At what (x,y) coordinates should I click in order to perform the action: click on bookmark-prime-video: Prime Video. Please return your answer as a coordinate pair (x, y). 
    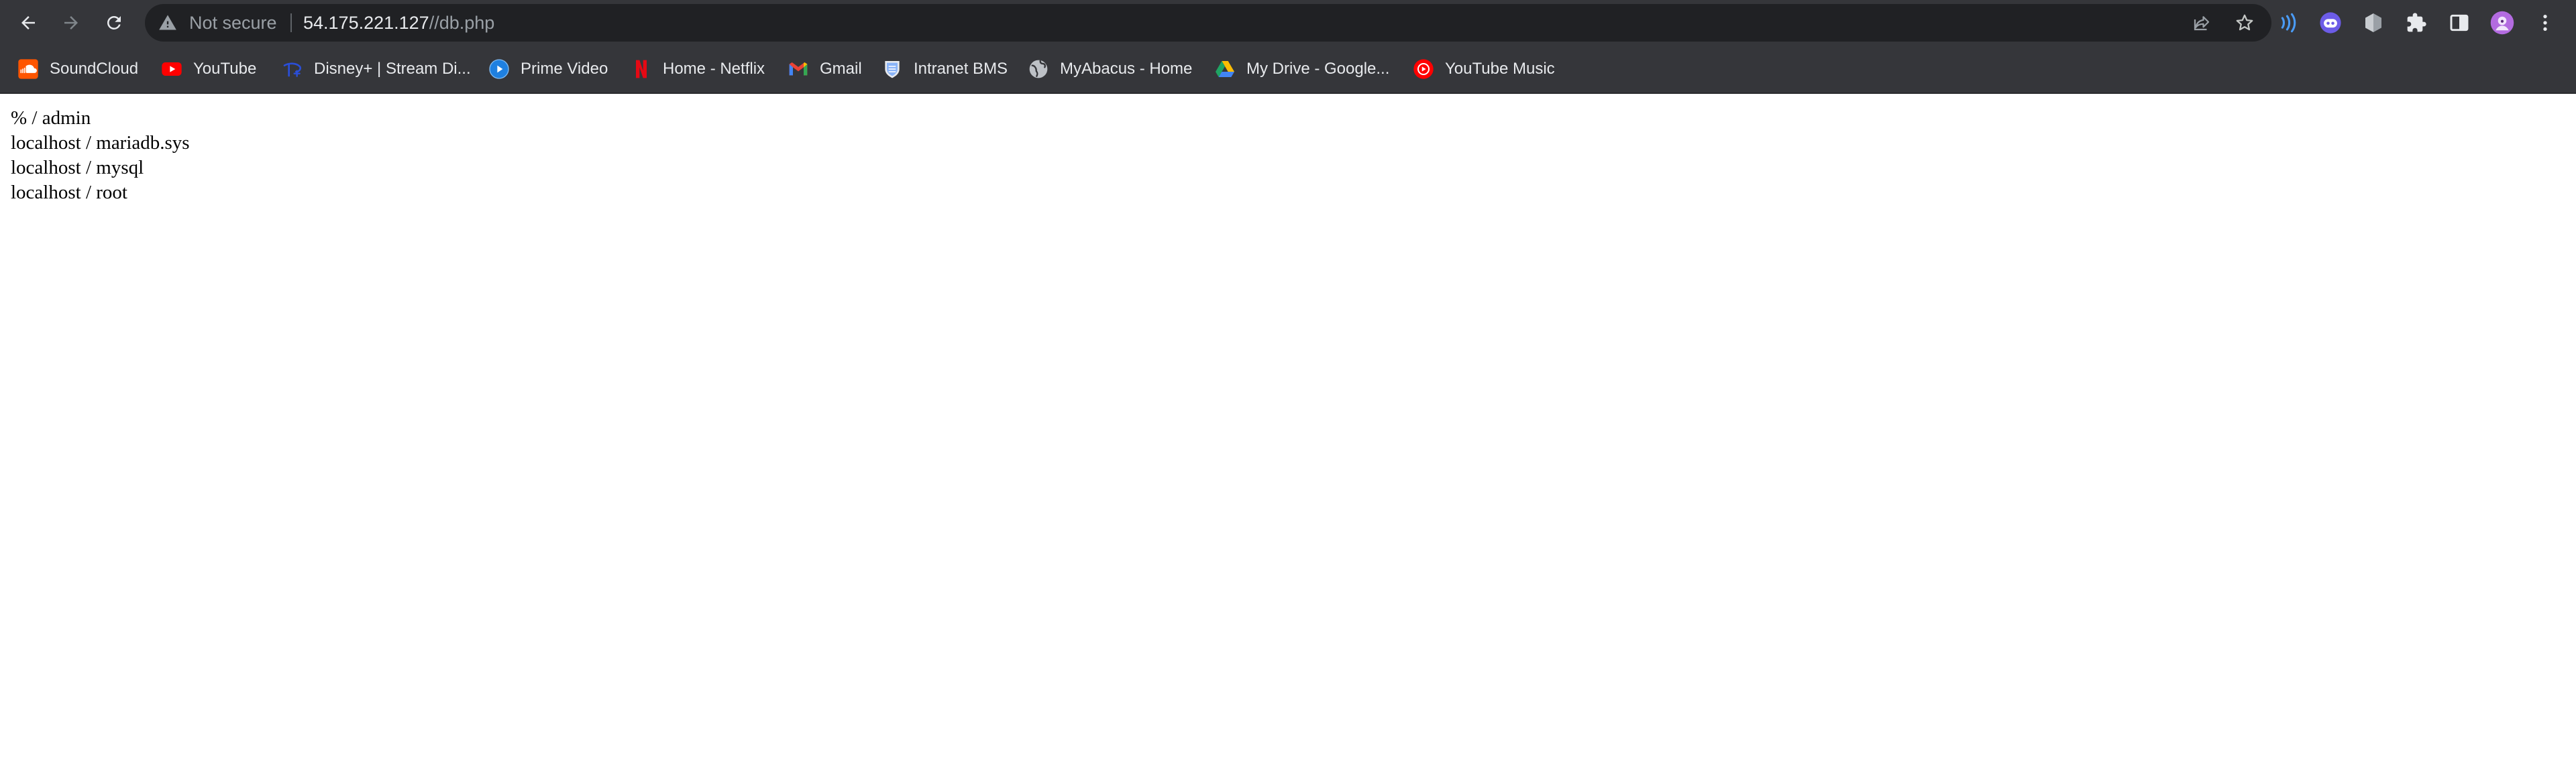
    Looking at the image, I should click on (548, 69).